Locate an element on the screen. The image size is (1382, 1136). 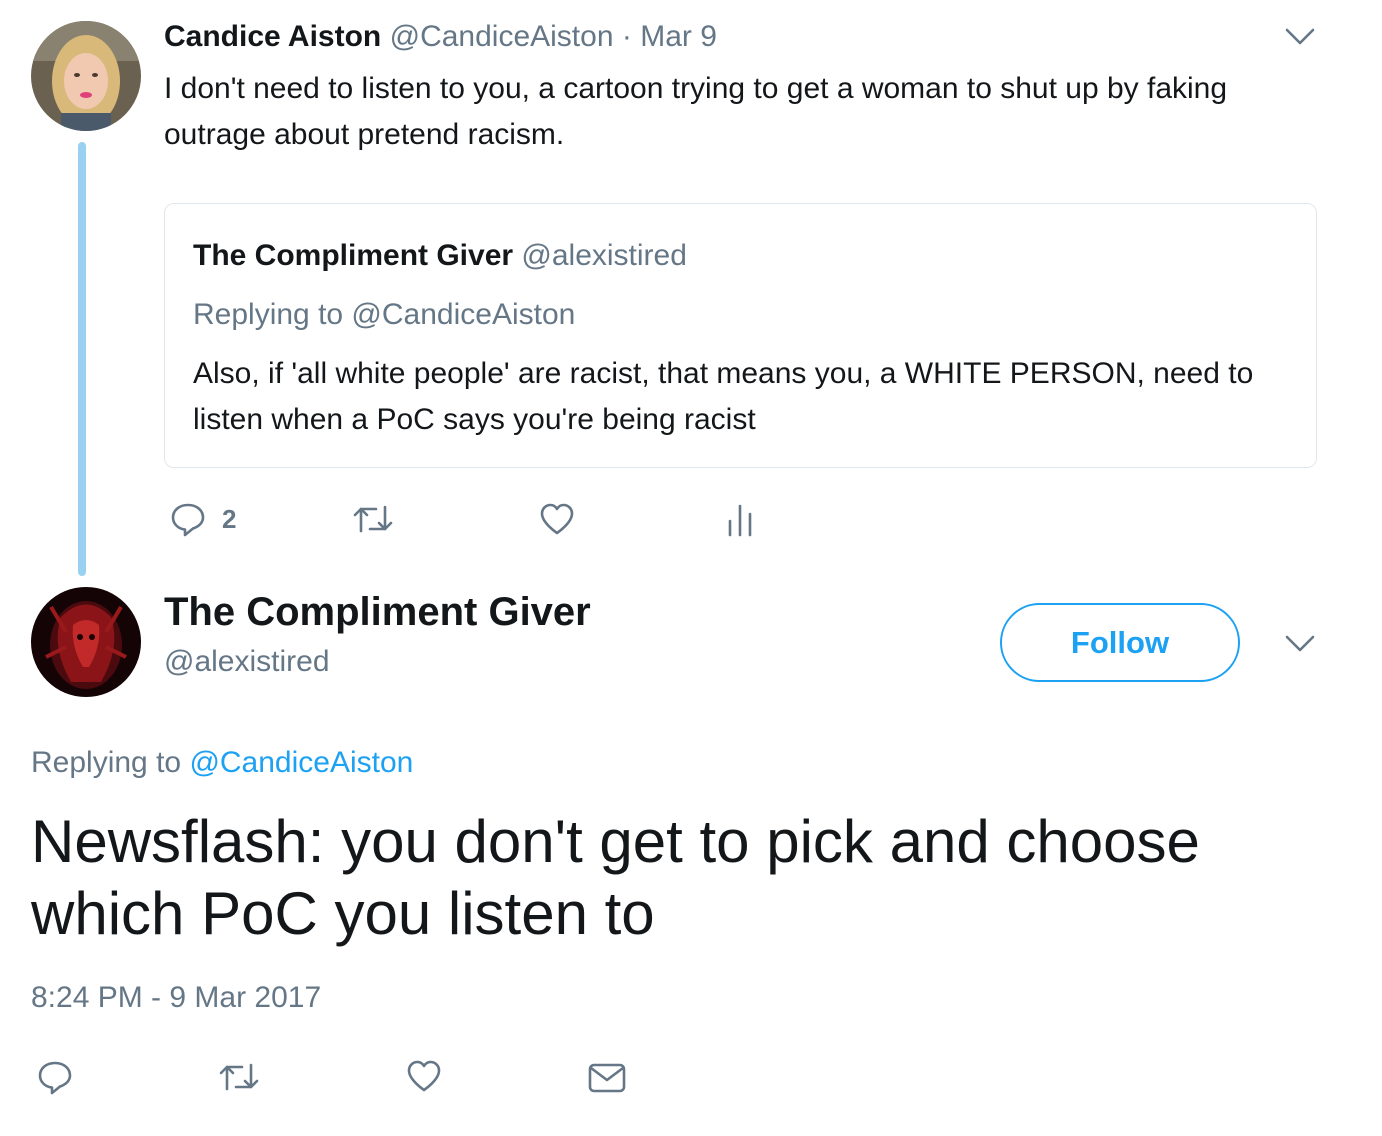
quoted-tweet-header: The Compliment Giver @alexistired is located at coordinates (440, 256).